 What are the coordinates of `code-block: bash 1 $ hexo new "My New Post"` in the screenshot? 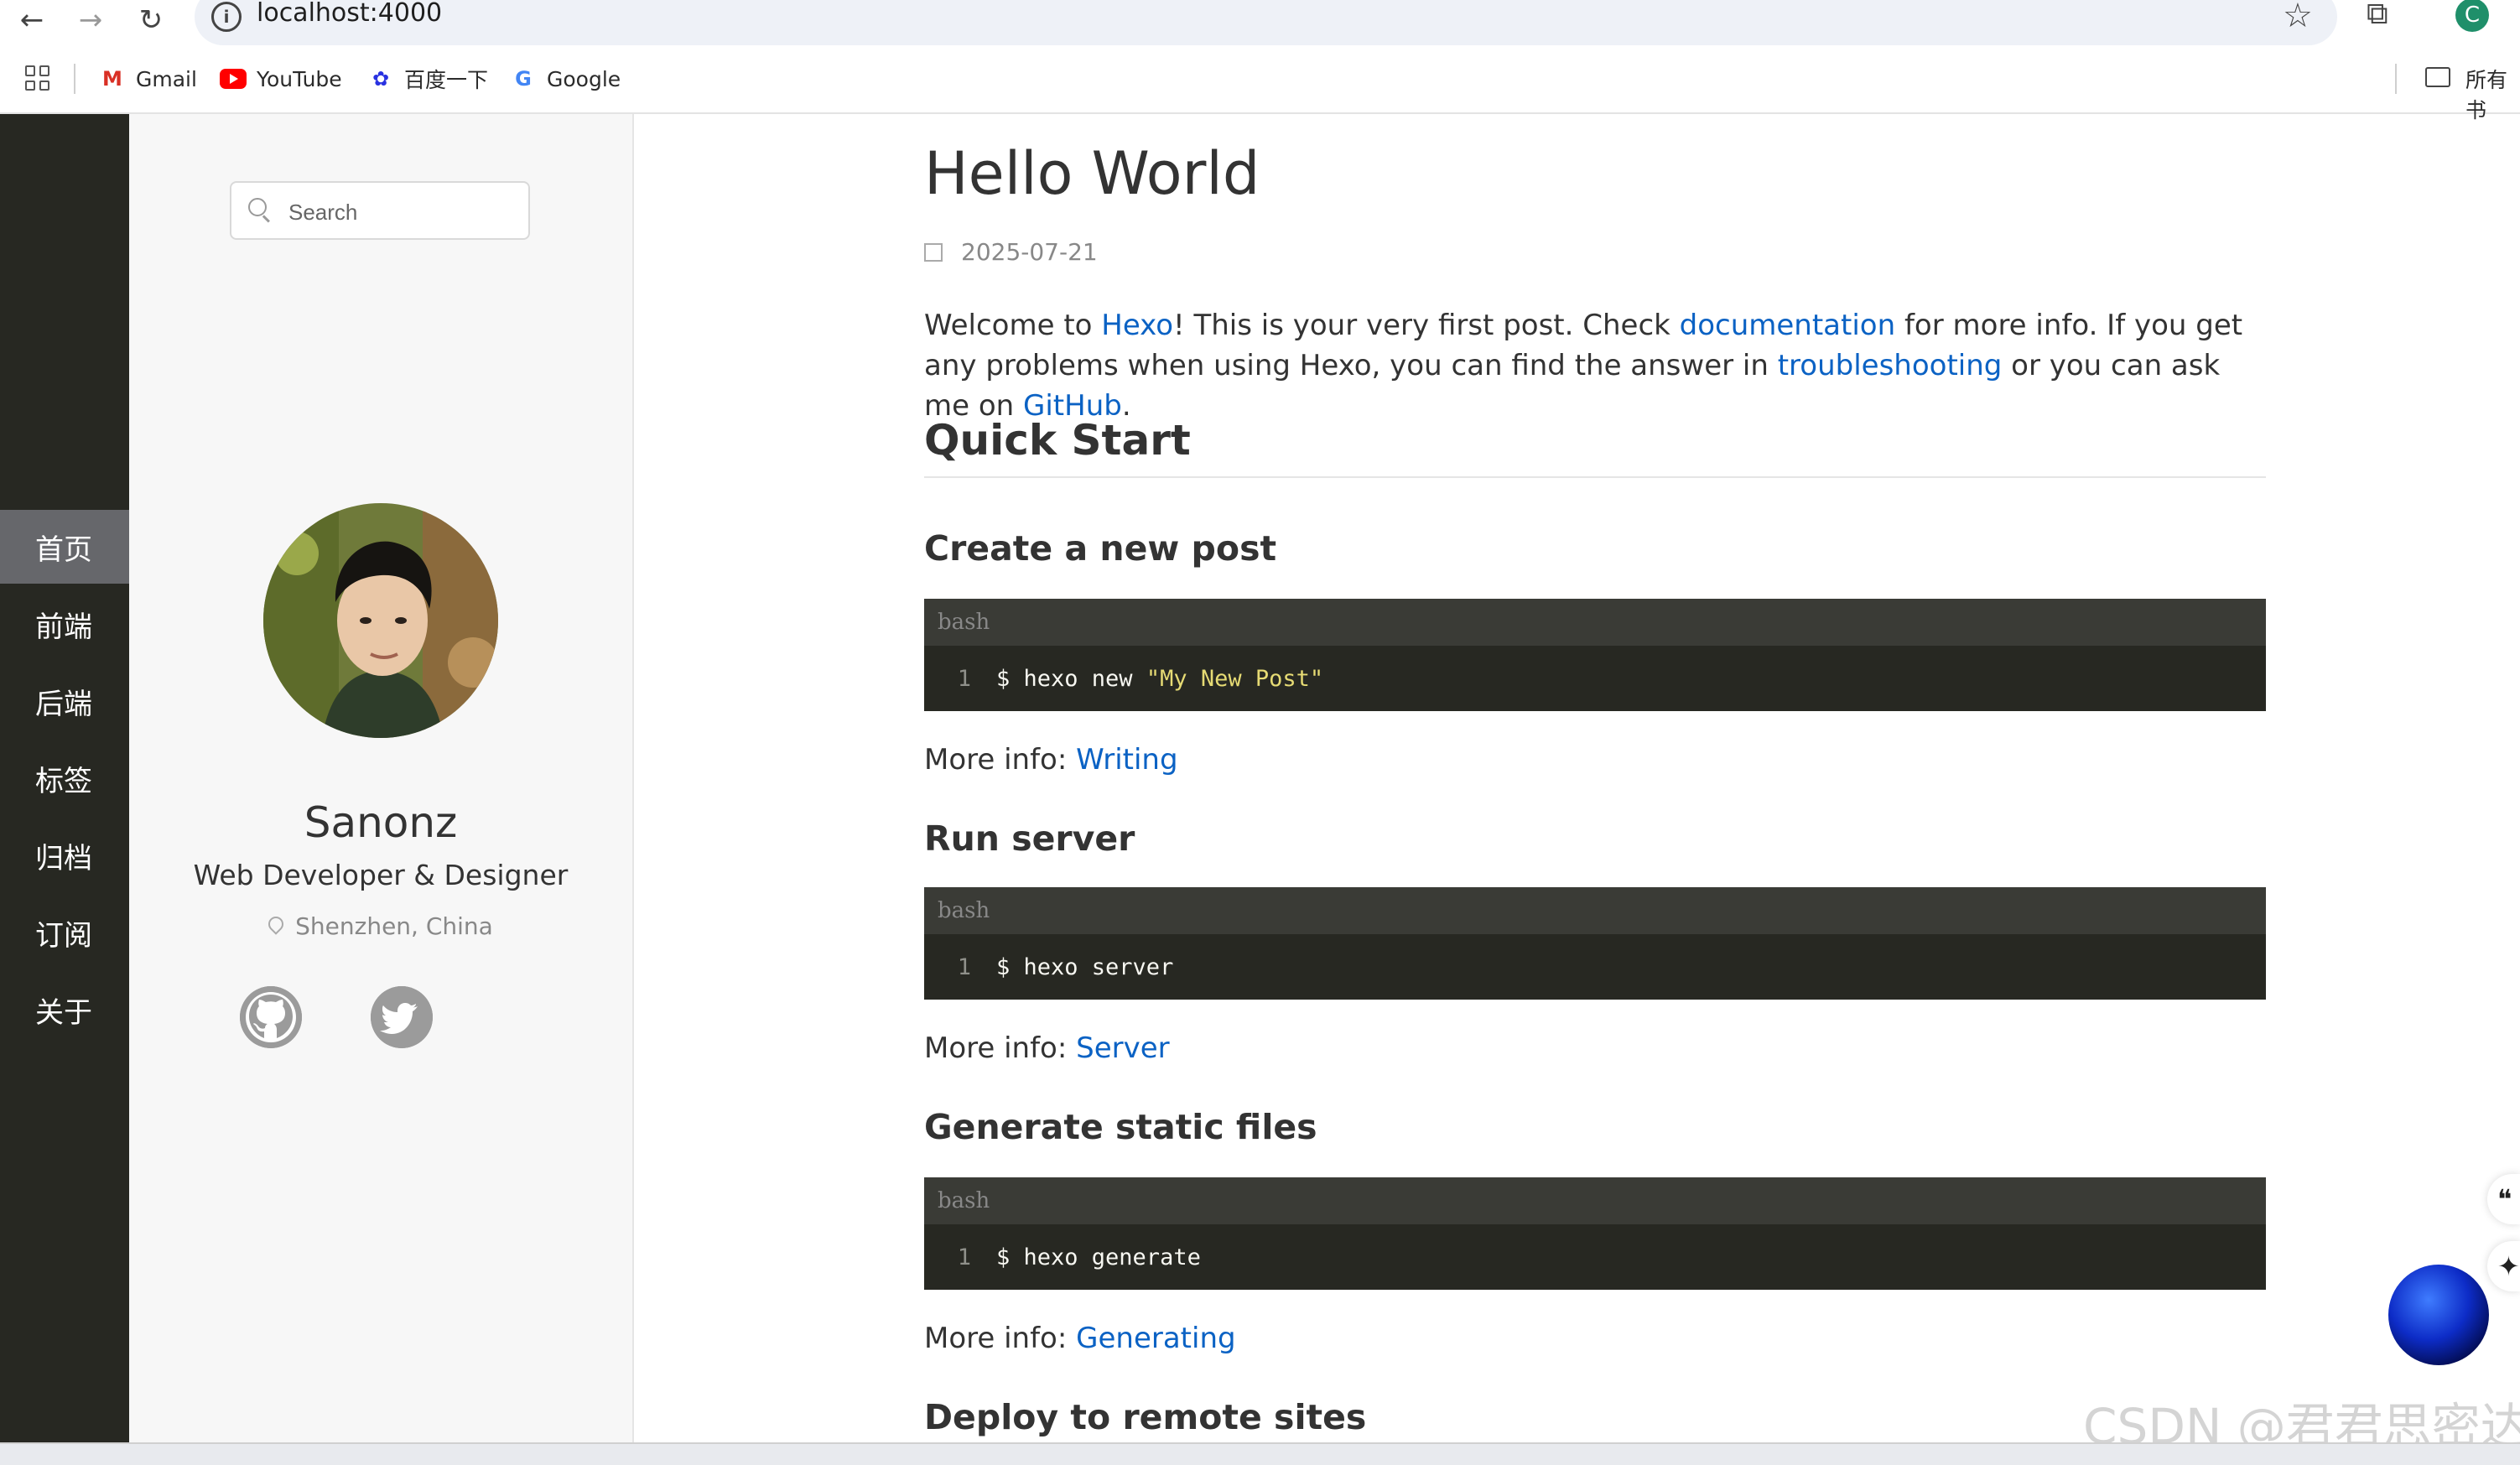 It's located at (1595, 655).